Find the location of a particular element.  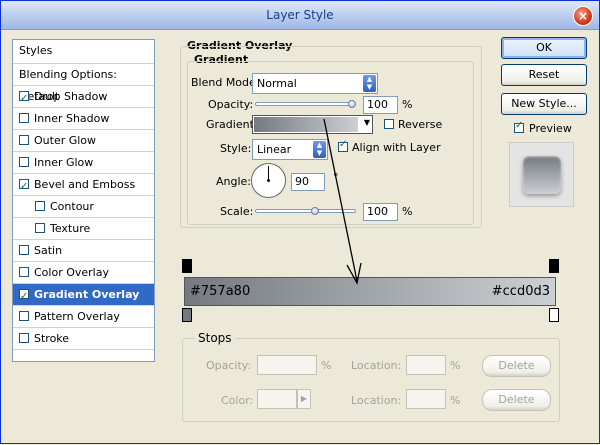

preview-label: Preview is located at coordinates (550, 128).